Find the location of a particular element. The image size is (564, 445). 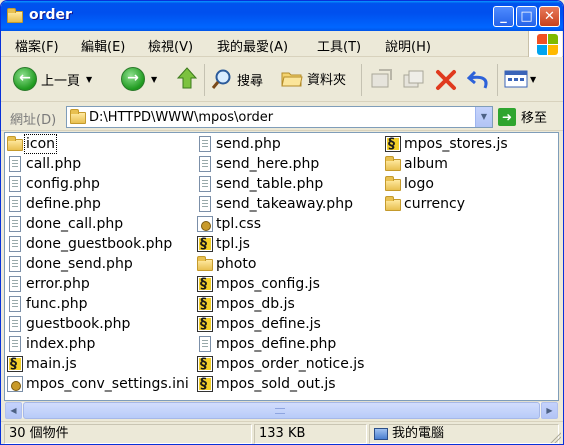

file-item: tpl.css is located at coordinates (229, 224).